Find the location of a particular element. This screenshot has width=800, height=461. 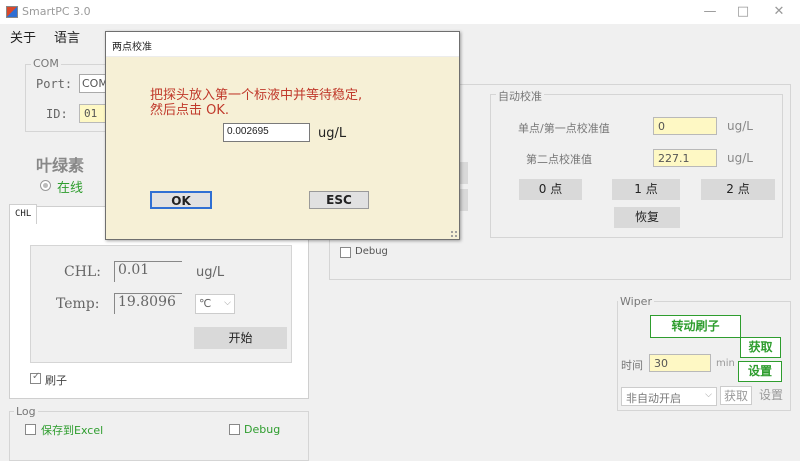

dialog-titlebar is located at coordinates (282, 44).